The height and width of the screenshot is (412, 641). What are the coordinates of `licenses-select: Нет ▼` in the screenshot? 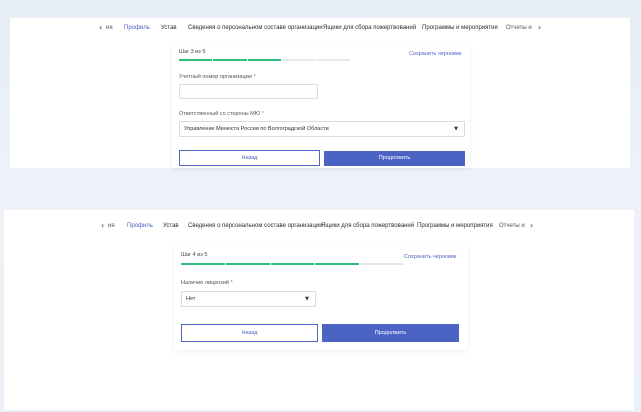 It's located at (248, 299).